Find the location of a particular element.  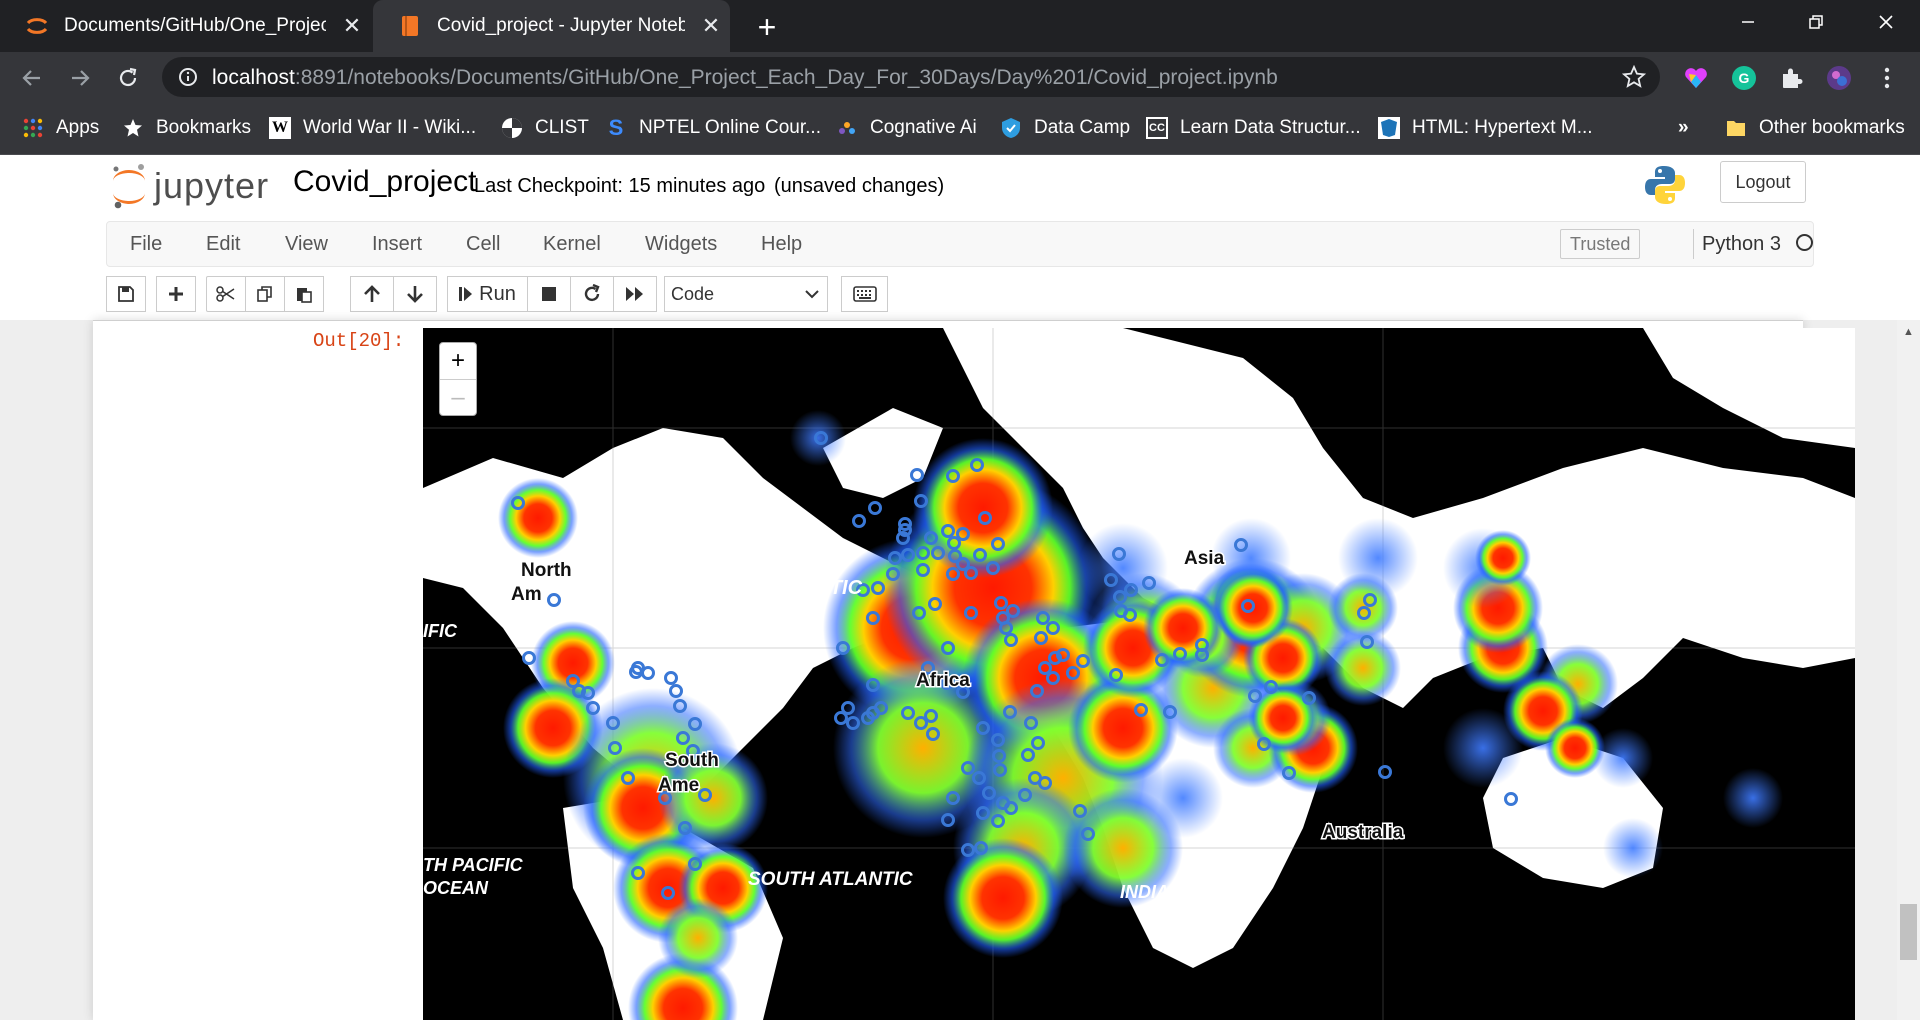

close-window-icon is located at coordinates (1886, 22).